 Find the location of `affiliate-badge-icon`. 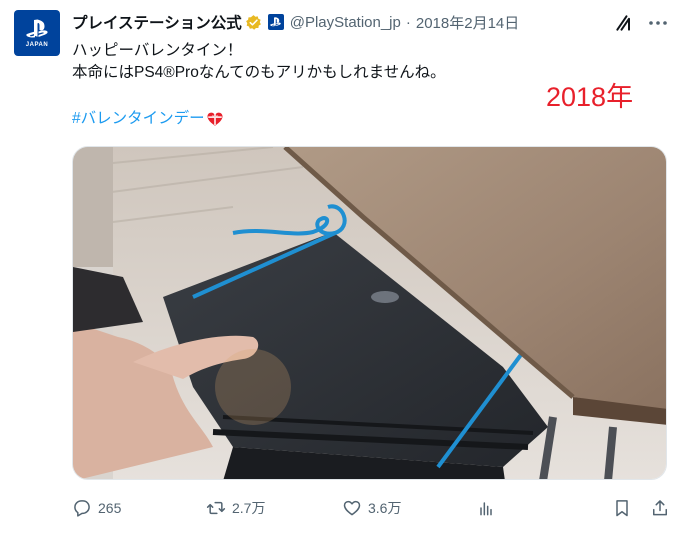

affiliate-badge-icon is located at coordinates (275, 22).